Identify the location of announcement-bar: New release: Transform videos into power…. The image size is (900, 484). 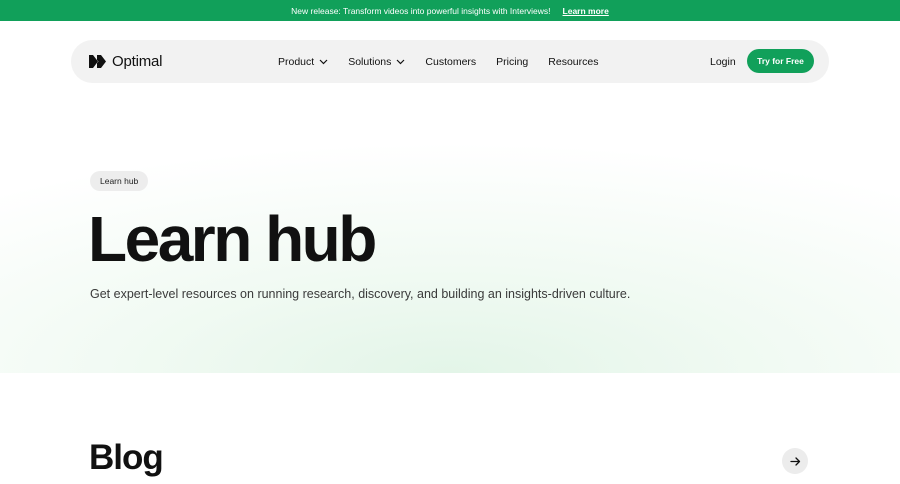
(450, 10).